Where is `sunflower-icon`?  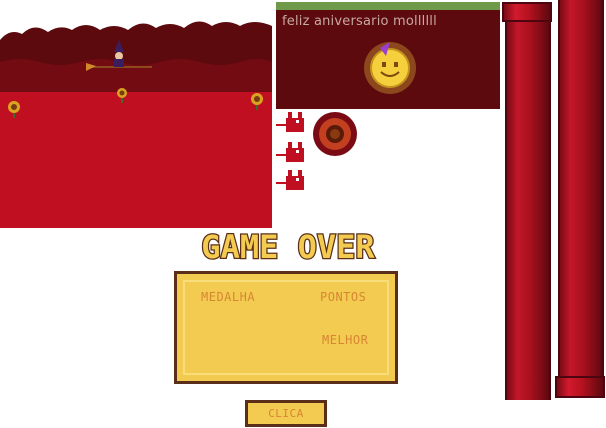 sunflower-icon is located at coordinates (335, 134).